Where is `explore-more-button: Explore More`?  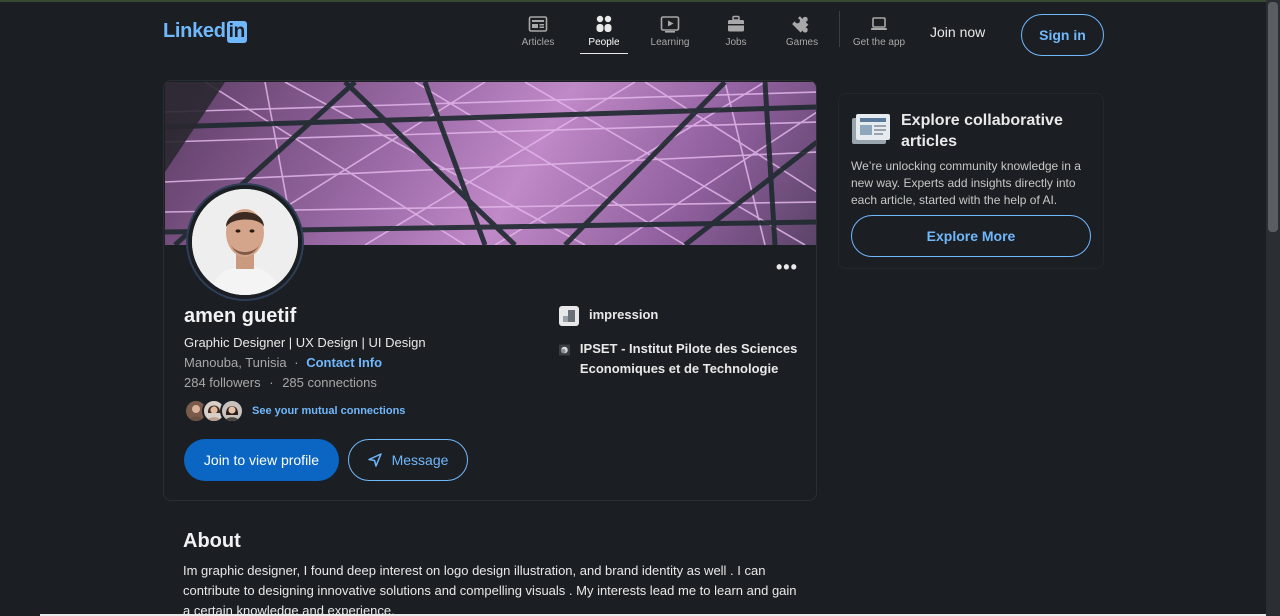 explore-more-button: Explore More is located at coordinates (971, 236).